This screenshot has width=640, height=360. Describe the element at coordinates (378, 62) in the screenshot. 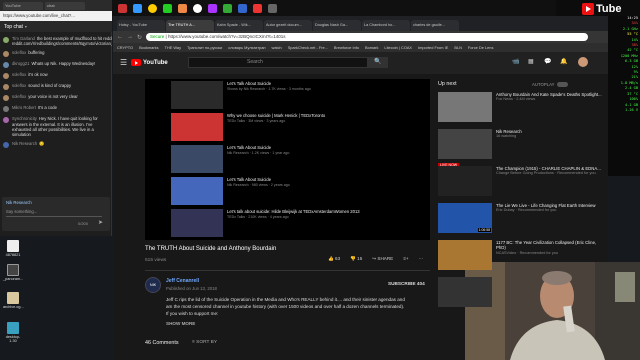

I see `search-icon: 🔍` at that location.